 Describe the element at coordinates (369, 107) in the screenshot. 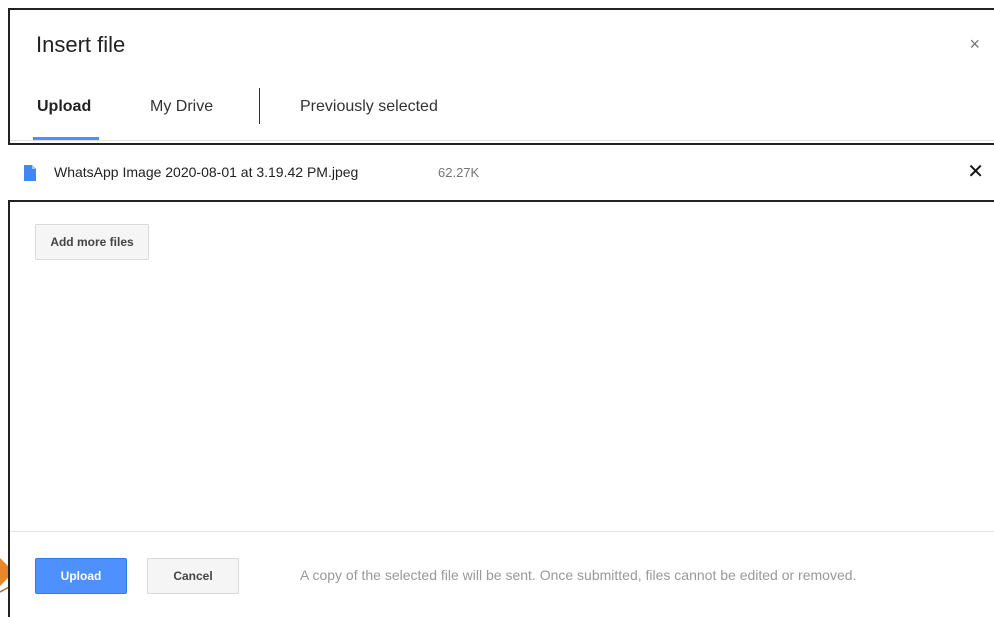

I see `tab-previously-selected: Previously selected` at that location.